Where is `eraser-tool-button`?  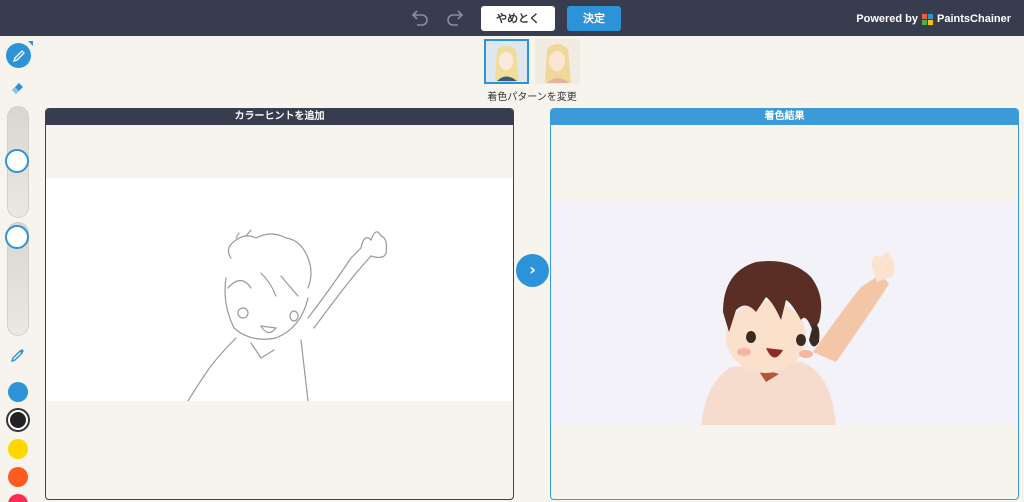
eraser-tool-button is located at coordinates (18, 87).